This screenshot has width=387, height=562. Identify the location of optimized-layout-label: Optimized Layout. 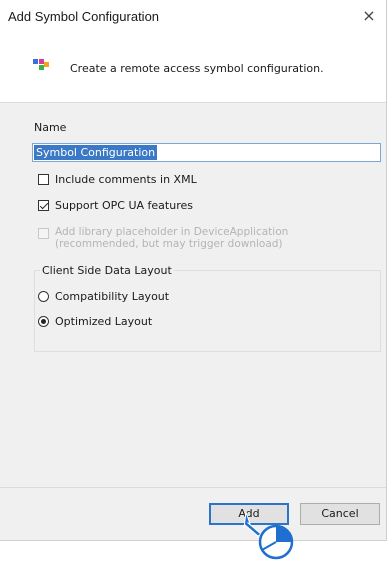
(104, 321).